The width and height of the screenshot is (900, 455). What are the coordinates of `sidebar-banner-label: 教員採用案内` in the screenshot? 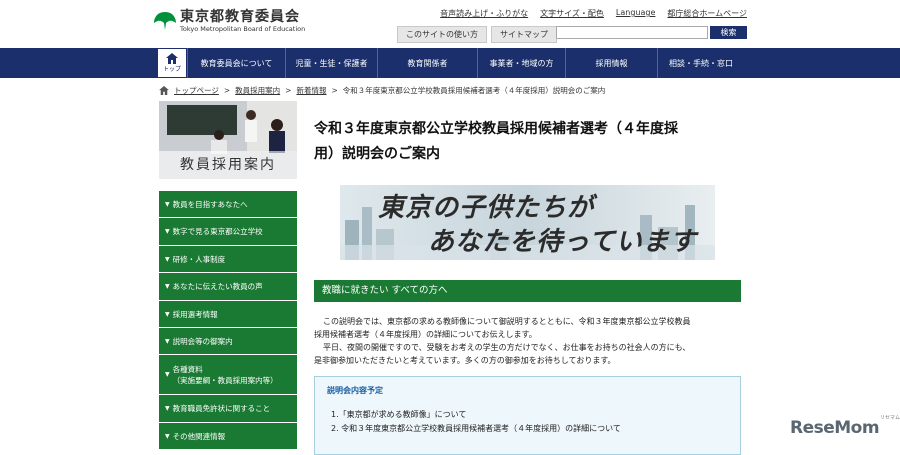 It's located at (228, 165).